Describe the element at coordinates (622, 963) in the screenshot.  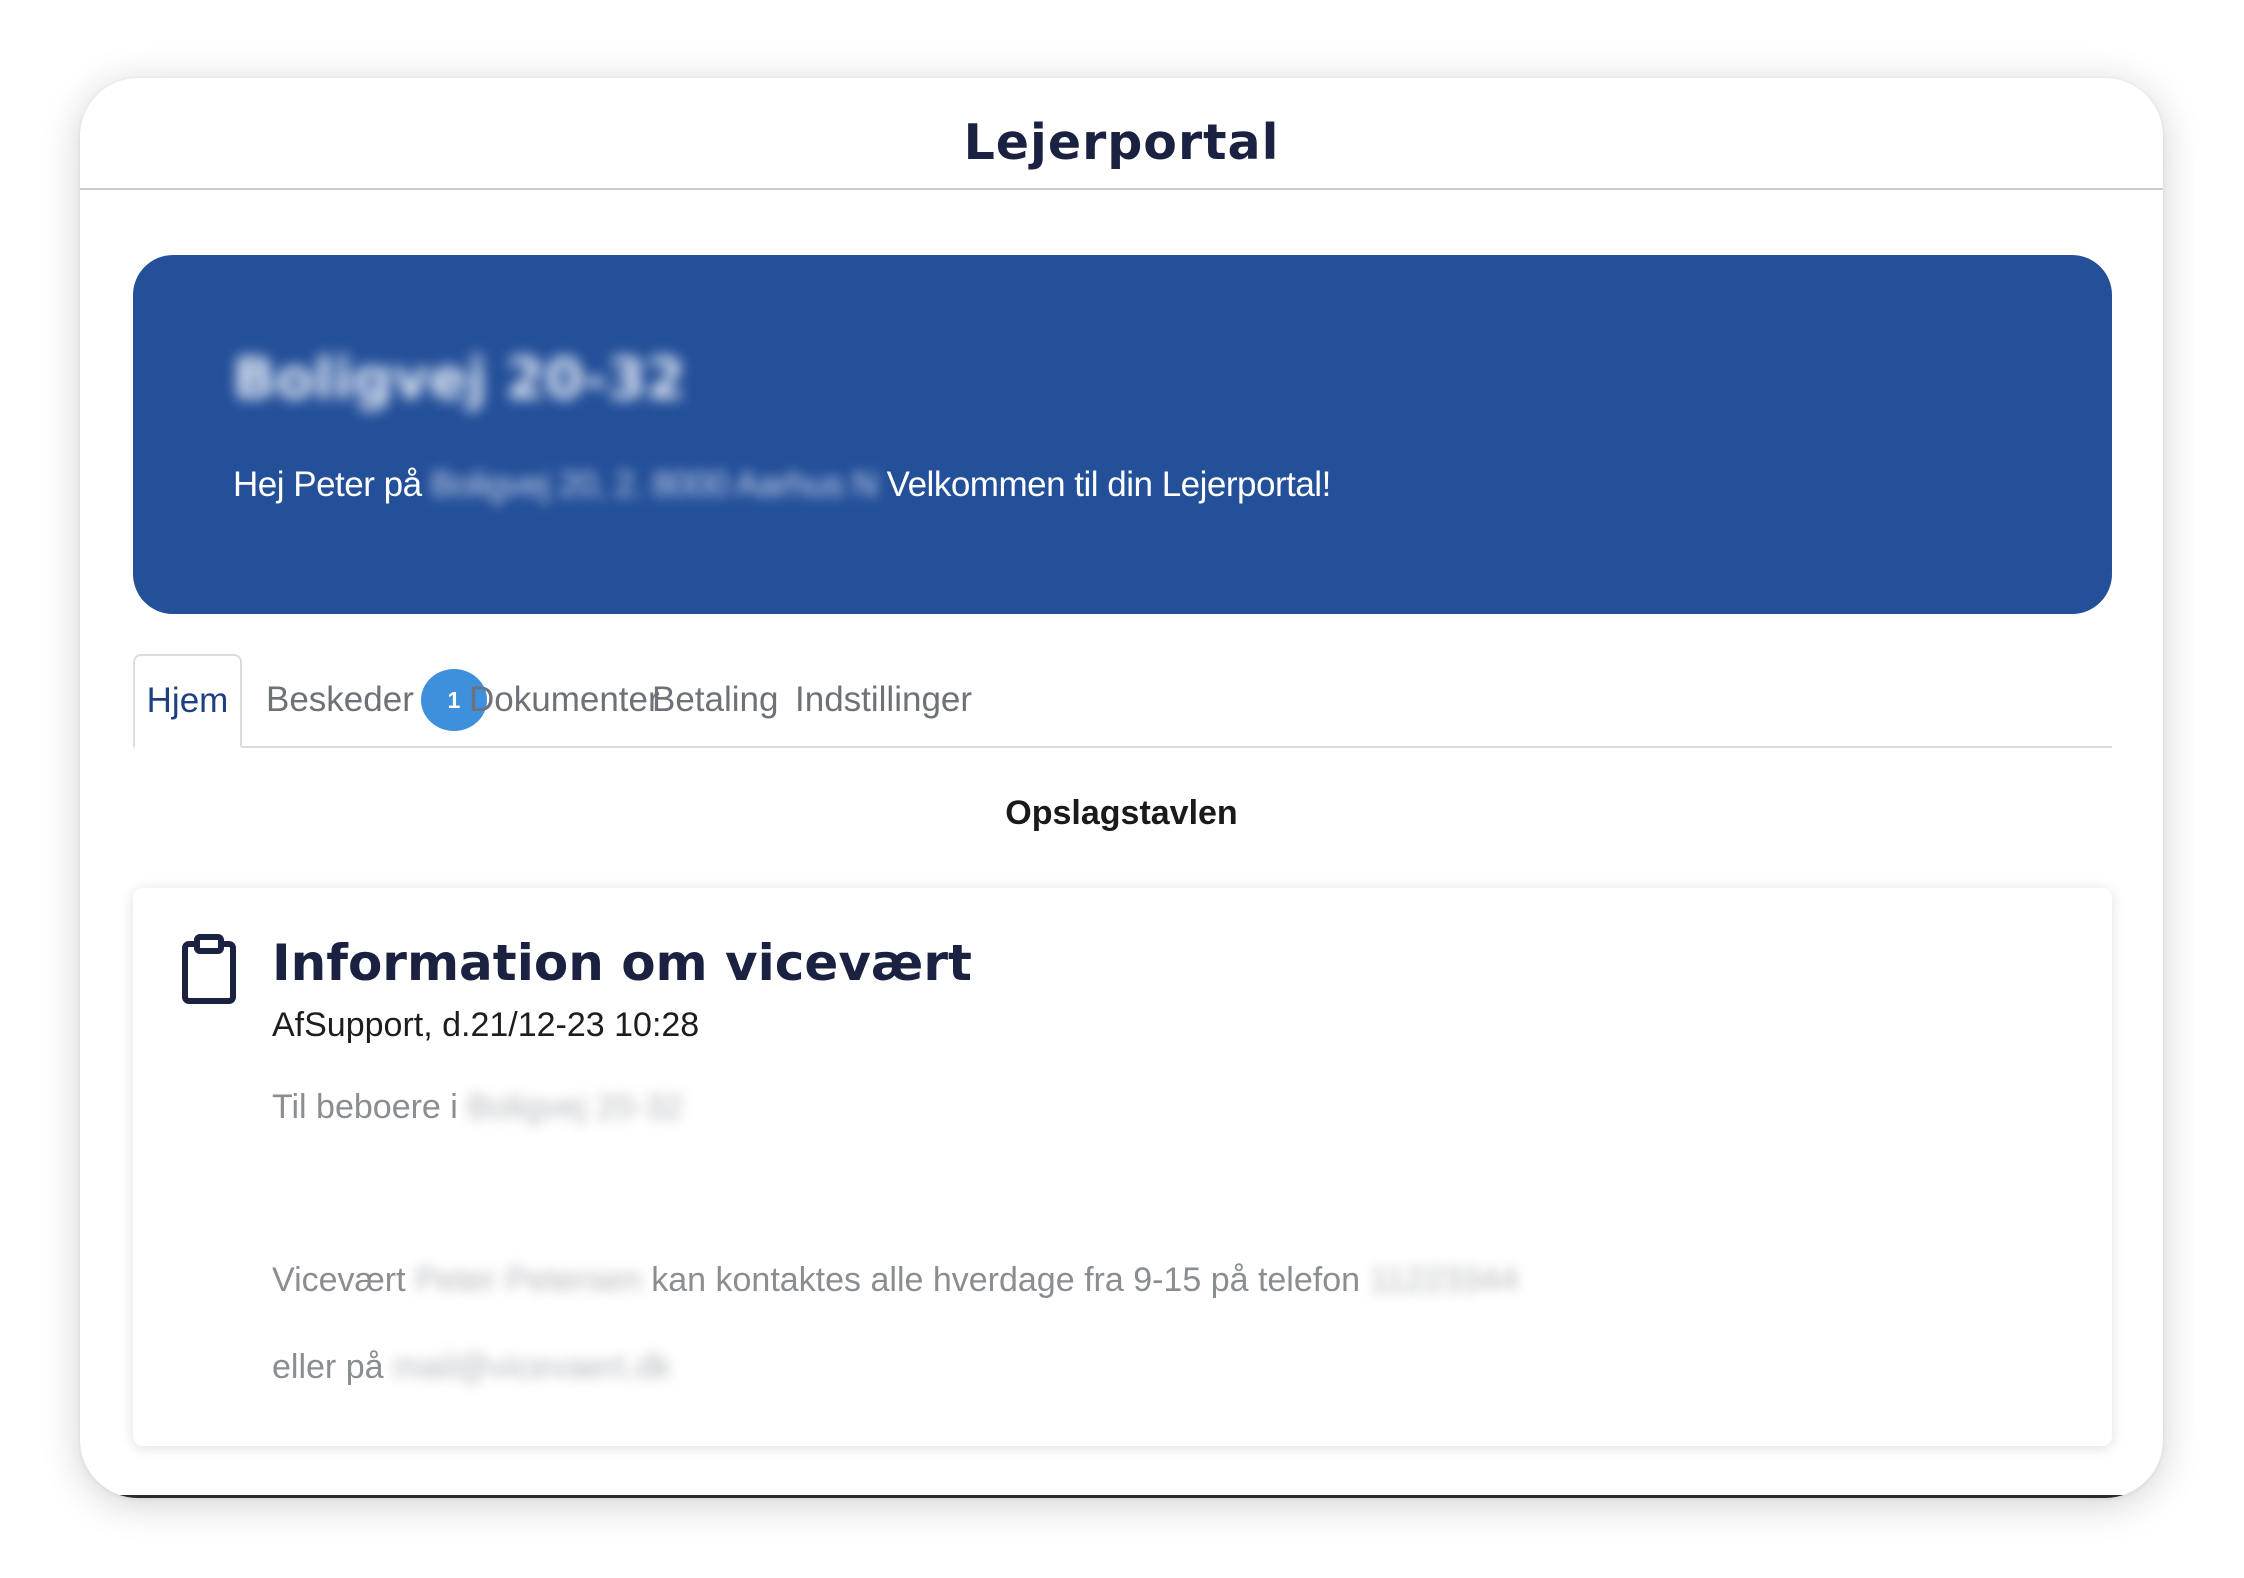
I see `post-title: Information om vicevært` at that location.